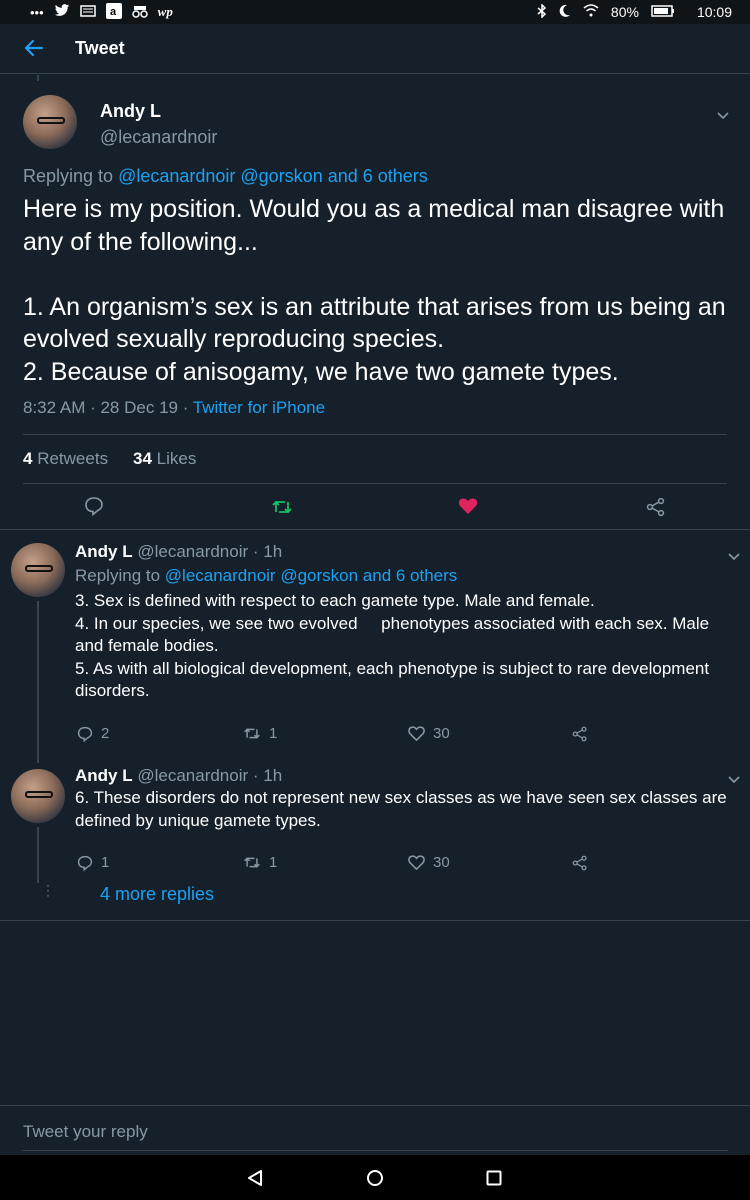 The image size is (750, 1200). What do you see at coordinates (34, 48) in the screenshot?
I see `back-arrow-icon` at bounding box center [34, 48].